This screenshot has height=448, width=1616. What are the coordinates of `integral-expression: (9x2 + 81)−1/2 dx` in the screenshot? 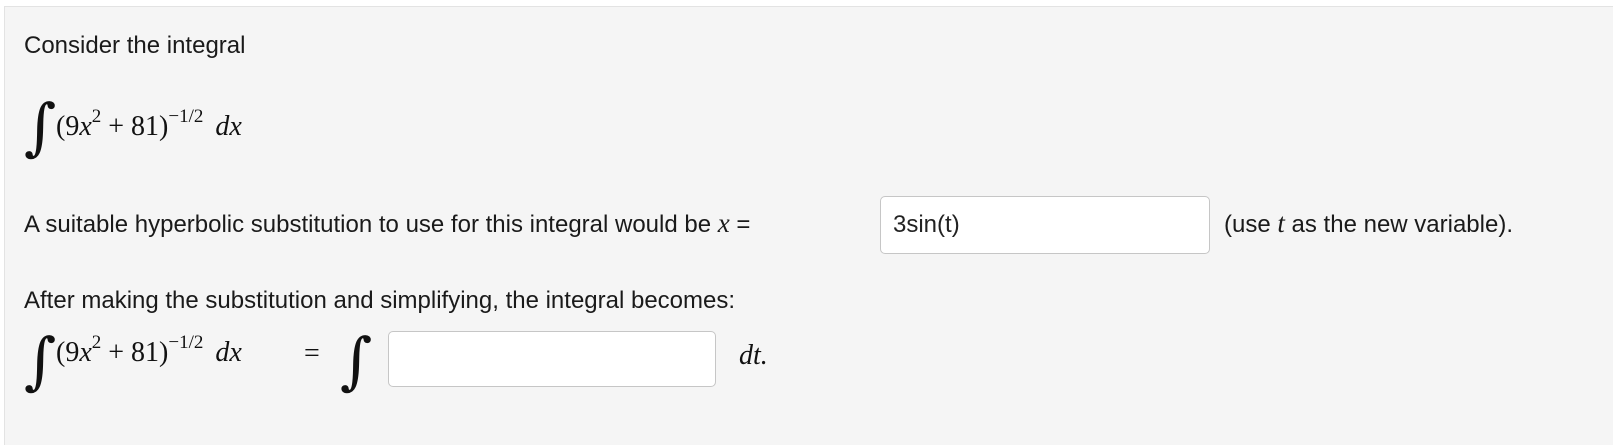 It's located at (149, 125).